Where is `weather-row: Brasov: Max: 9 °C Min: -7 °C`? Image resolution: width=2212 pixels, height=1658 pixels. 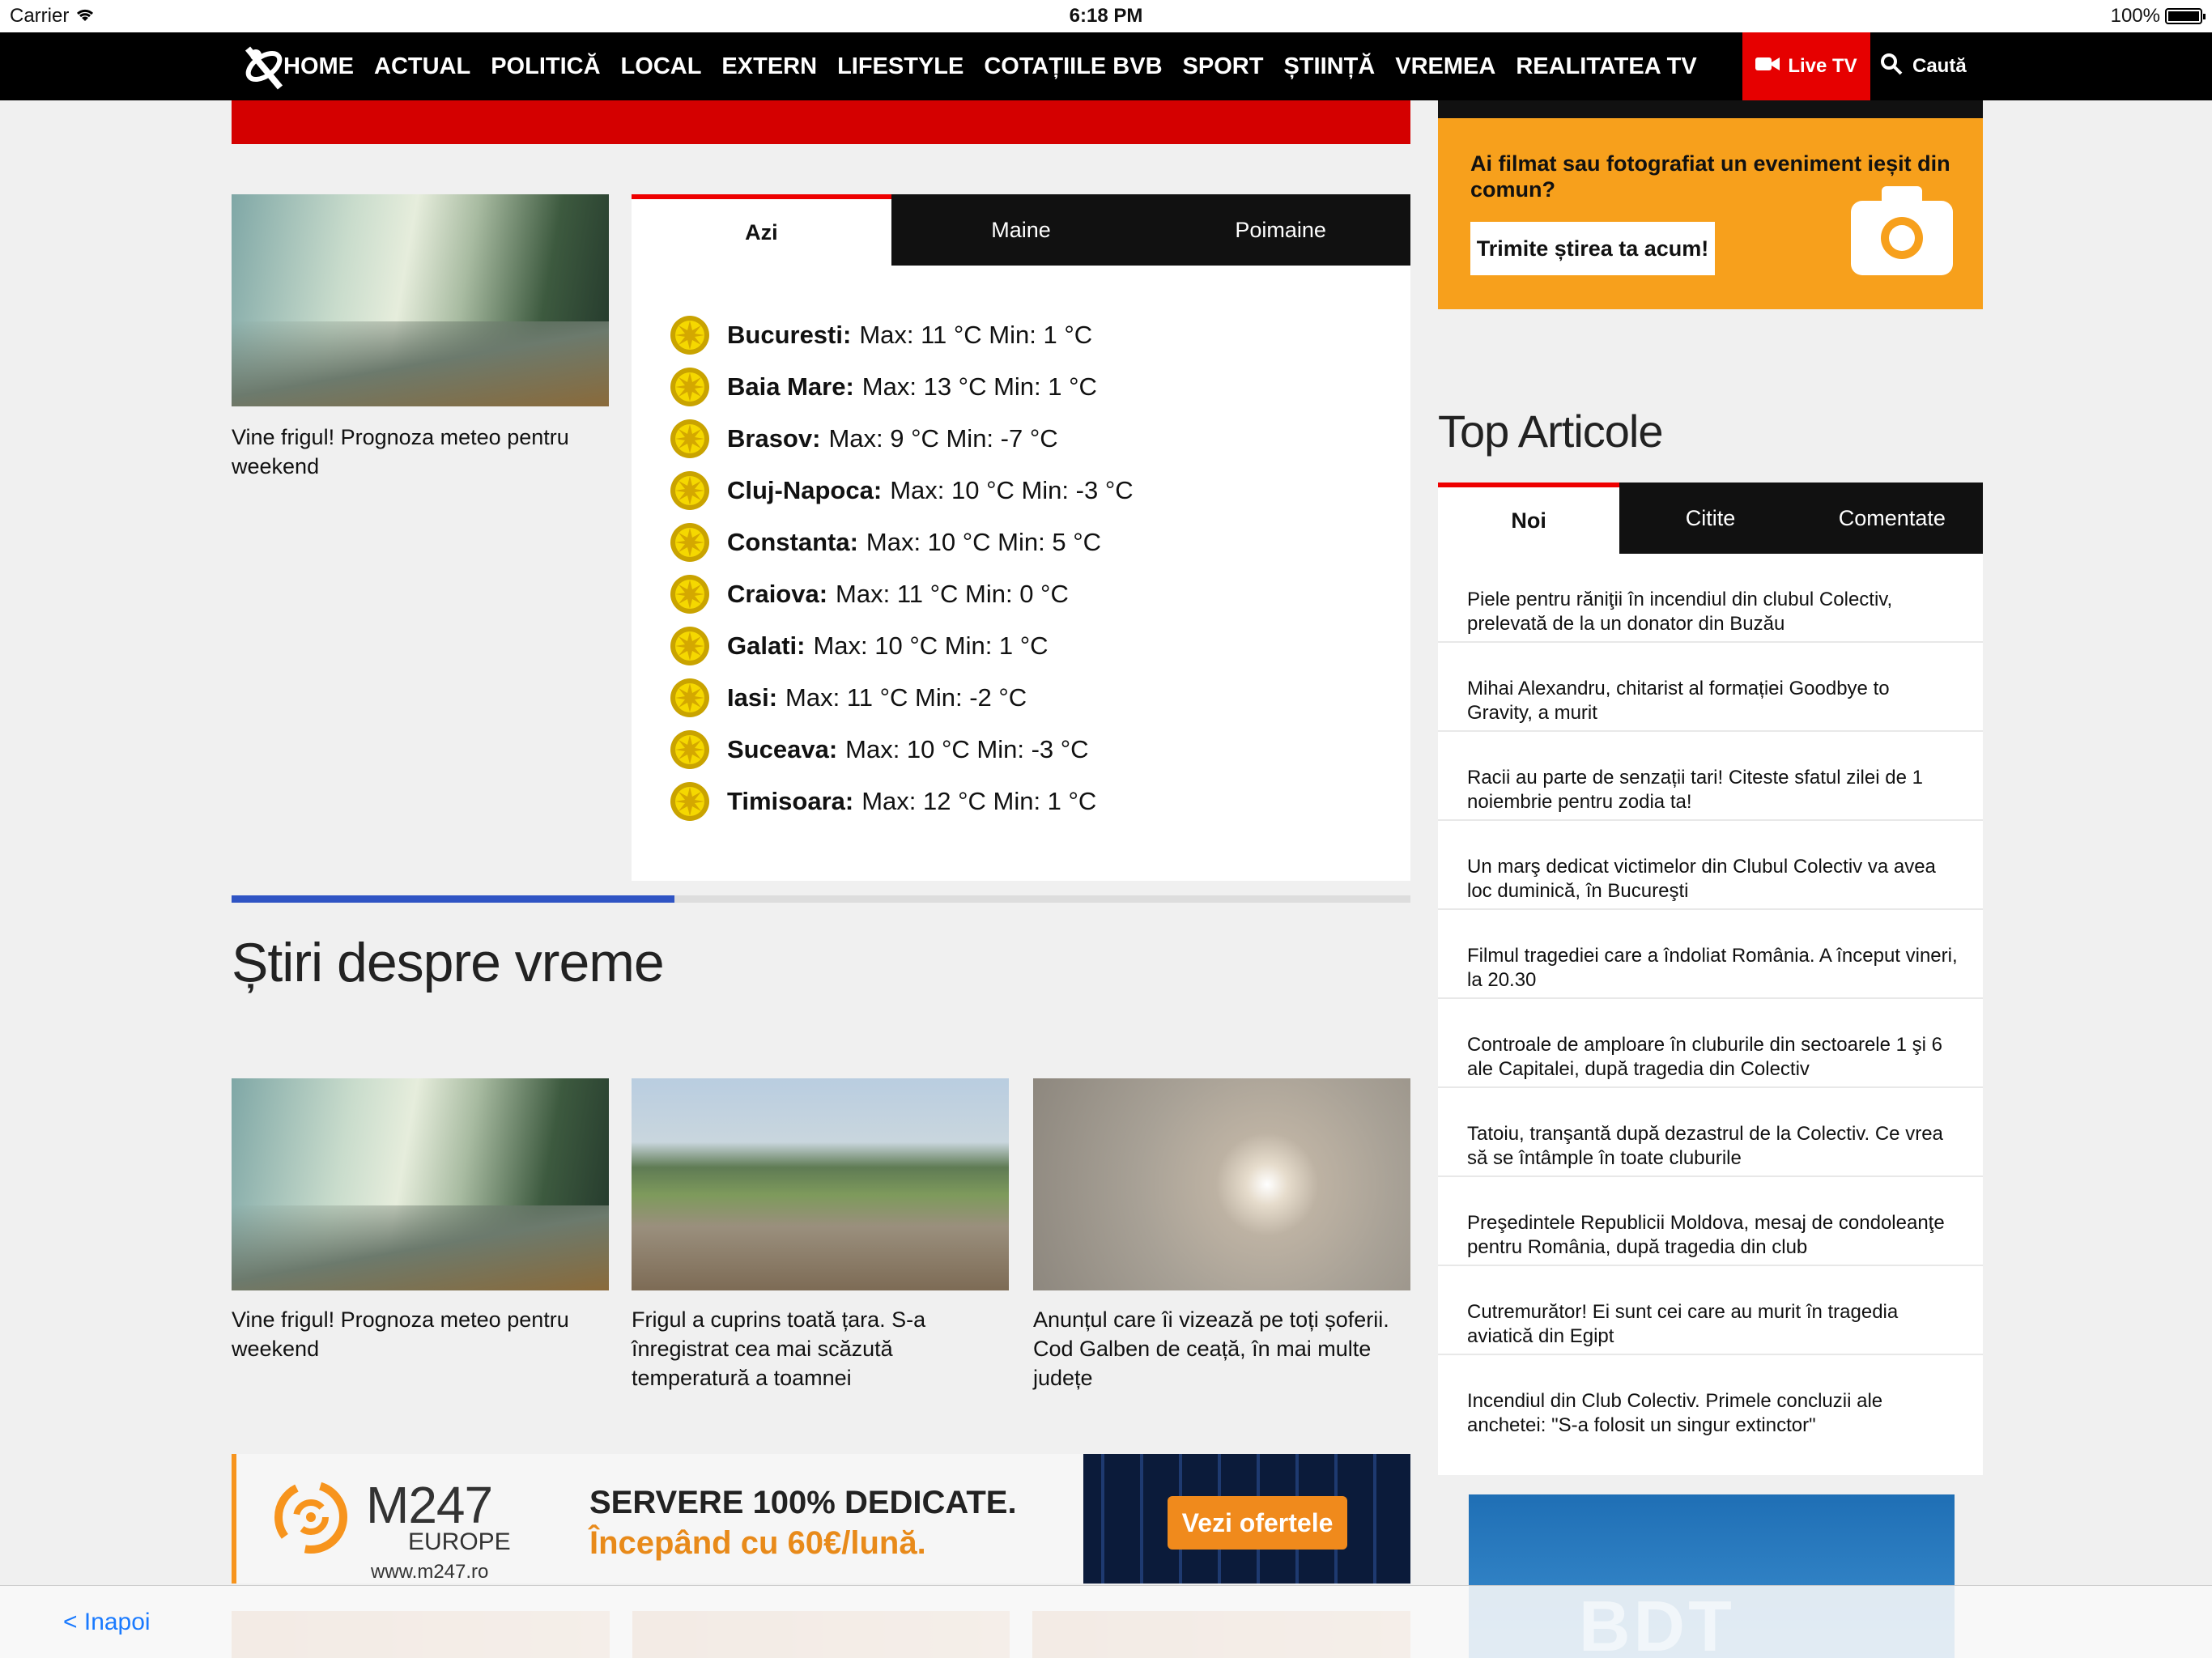 weather-row: Brasov: Max: 9 °C Min: -7 °C is located at coordinates (864, 439).